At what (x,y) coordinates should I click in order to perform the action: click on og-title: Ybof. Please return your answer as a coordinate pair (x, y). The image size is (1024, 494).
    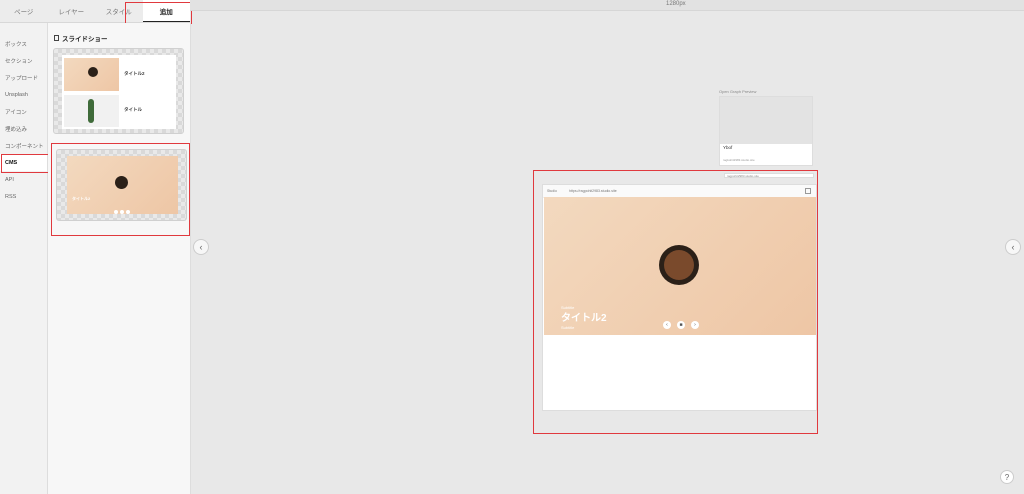
    Looking at the image, I should click on (728, 147).